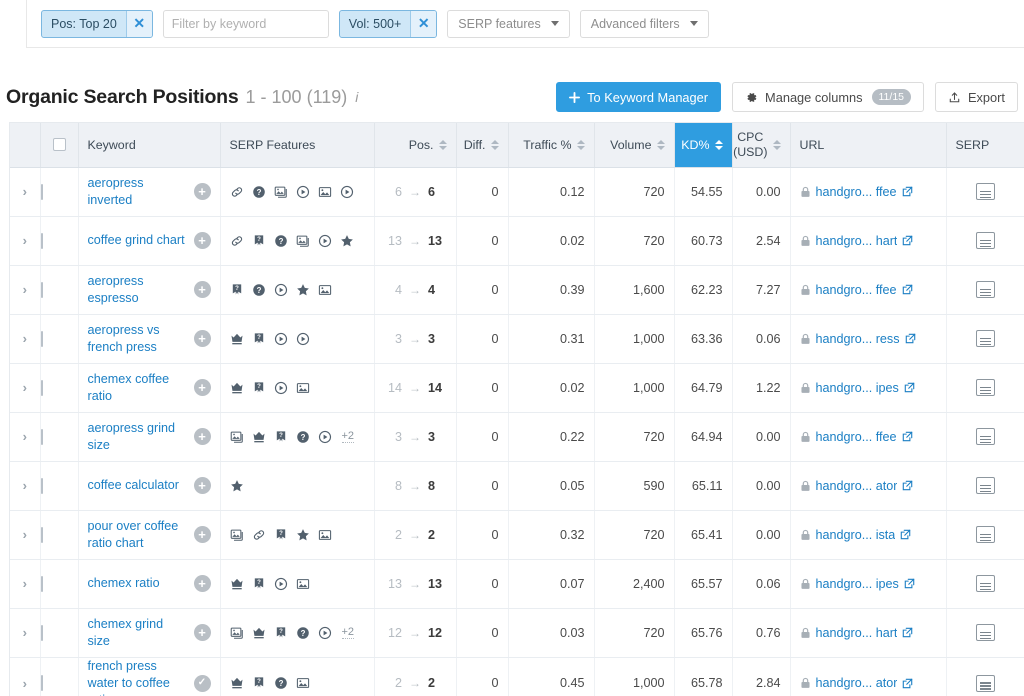 Image resolution: width=1024 pixels, height=696 pixels. I want to click on keyword-link: aeropress grind size, so click(138, 437).